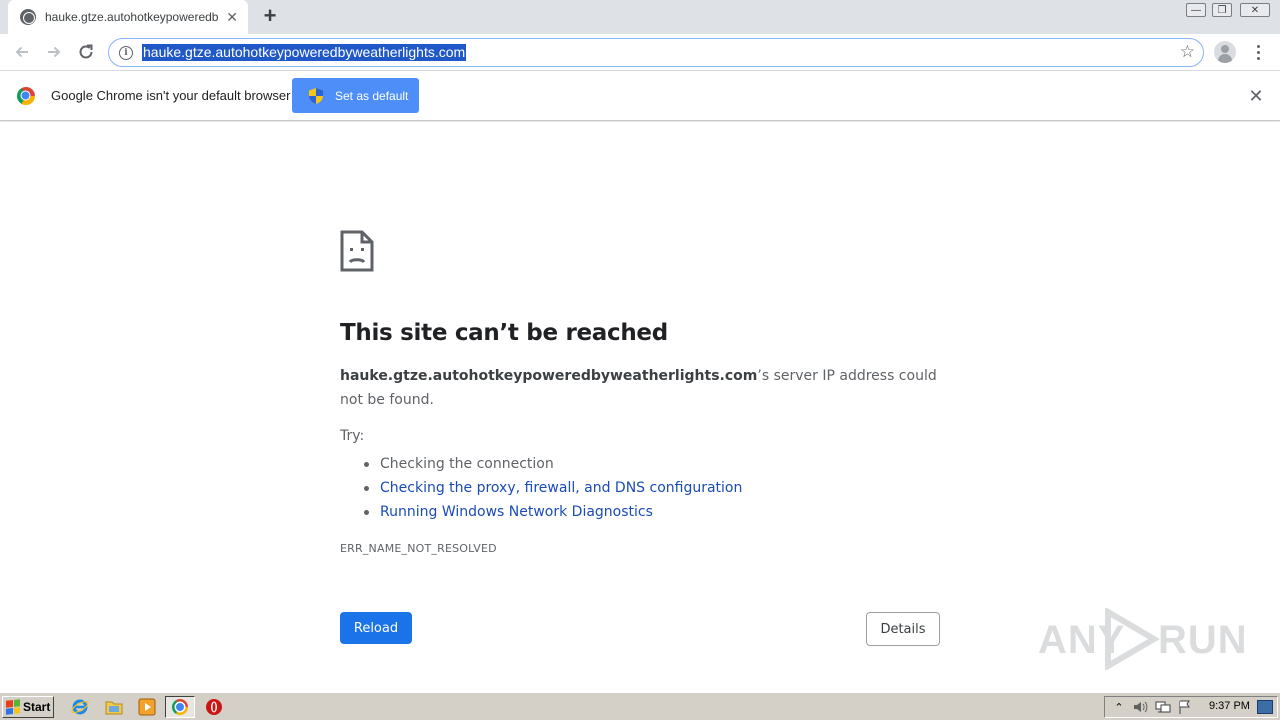 The height and width of the screenshot is (720, 1280). What do you see at coordinates (214, 707) in the screenshot?
I see `opera-icon` at bounding box center [214, 707].